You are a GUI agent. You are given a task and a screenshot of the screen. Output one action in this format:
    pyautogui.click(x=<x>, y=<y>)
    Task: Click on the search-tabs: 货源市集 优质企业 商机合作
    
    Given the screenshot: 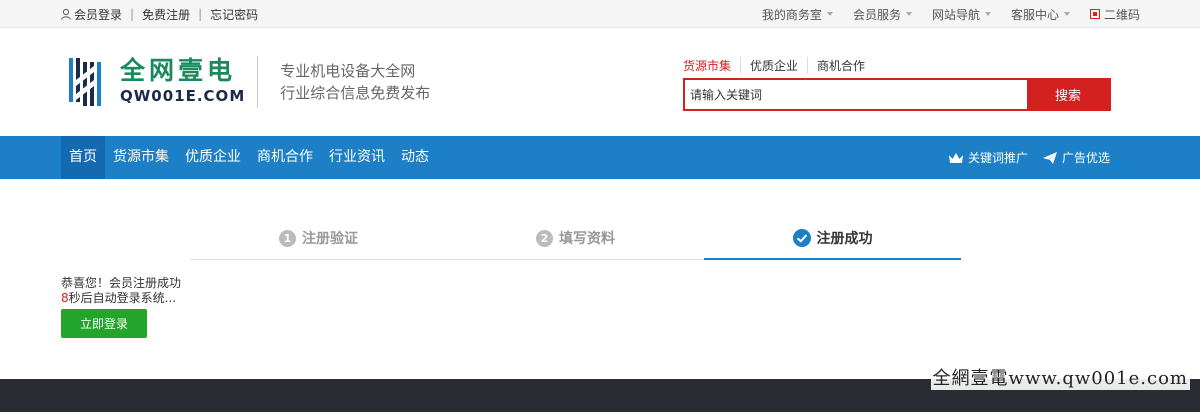 What is the action you would take?
    pyautogui.click(x=897, y=65)
    